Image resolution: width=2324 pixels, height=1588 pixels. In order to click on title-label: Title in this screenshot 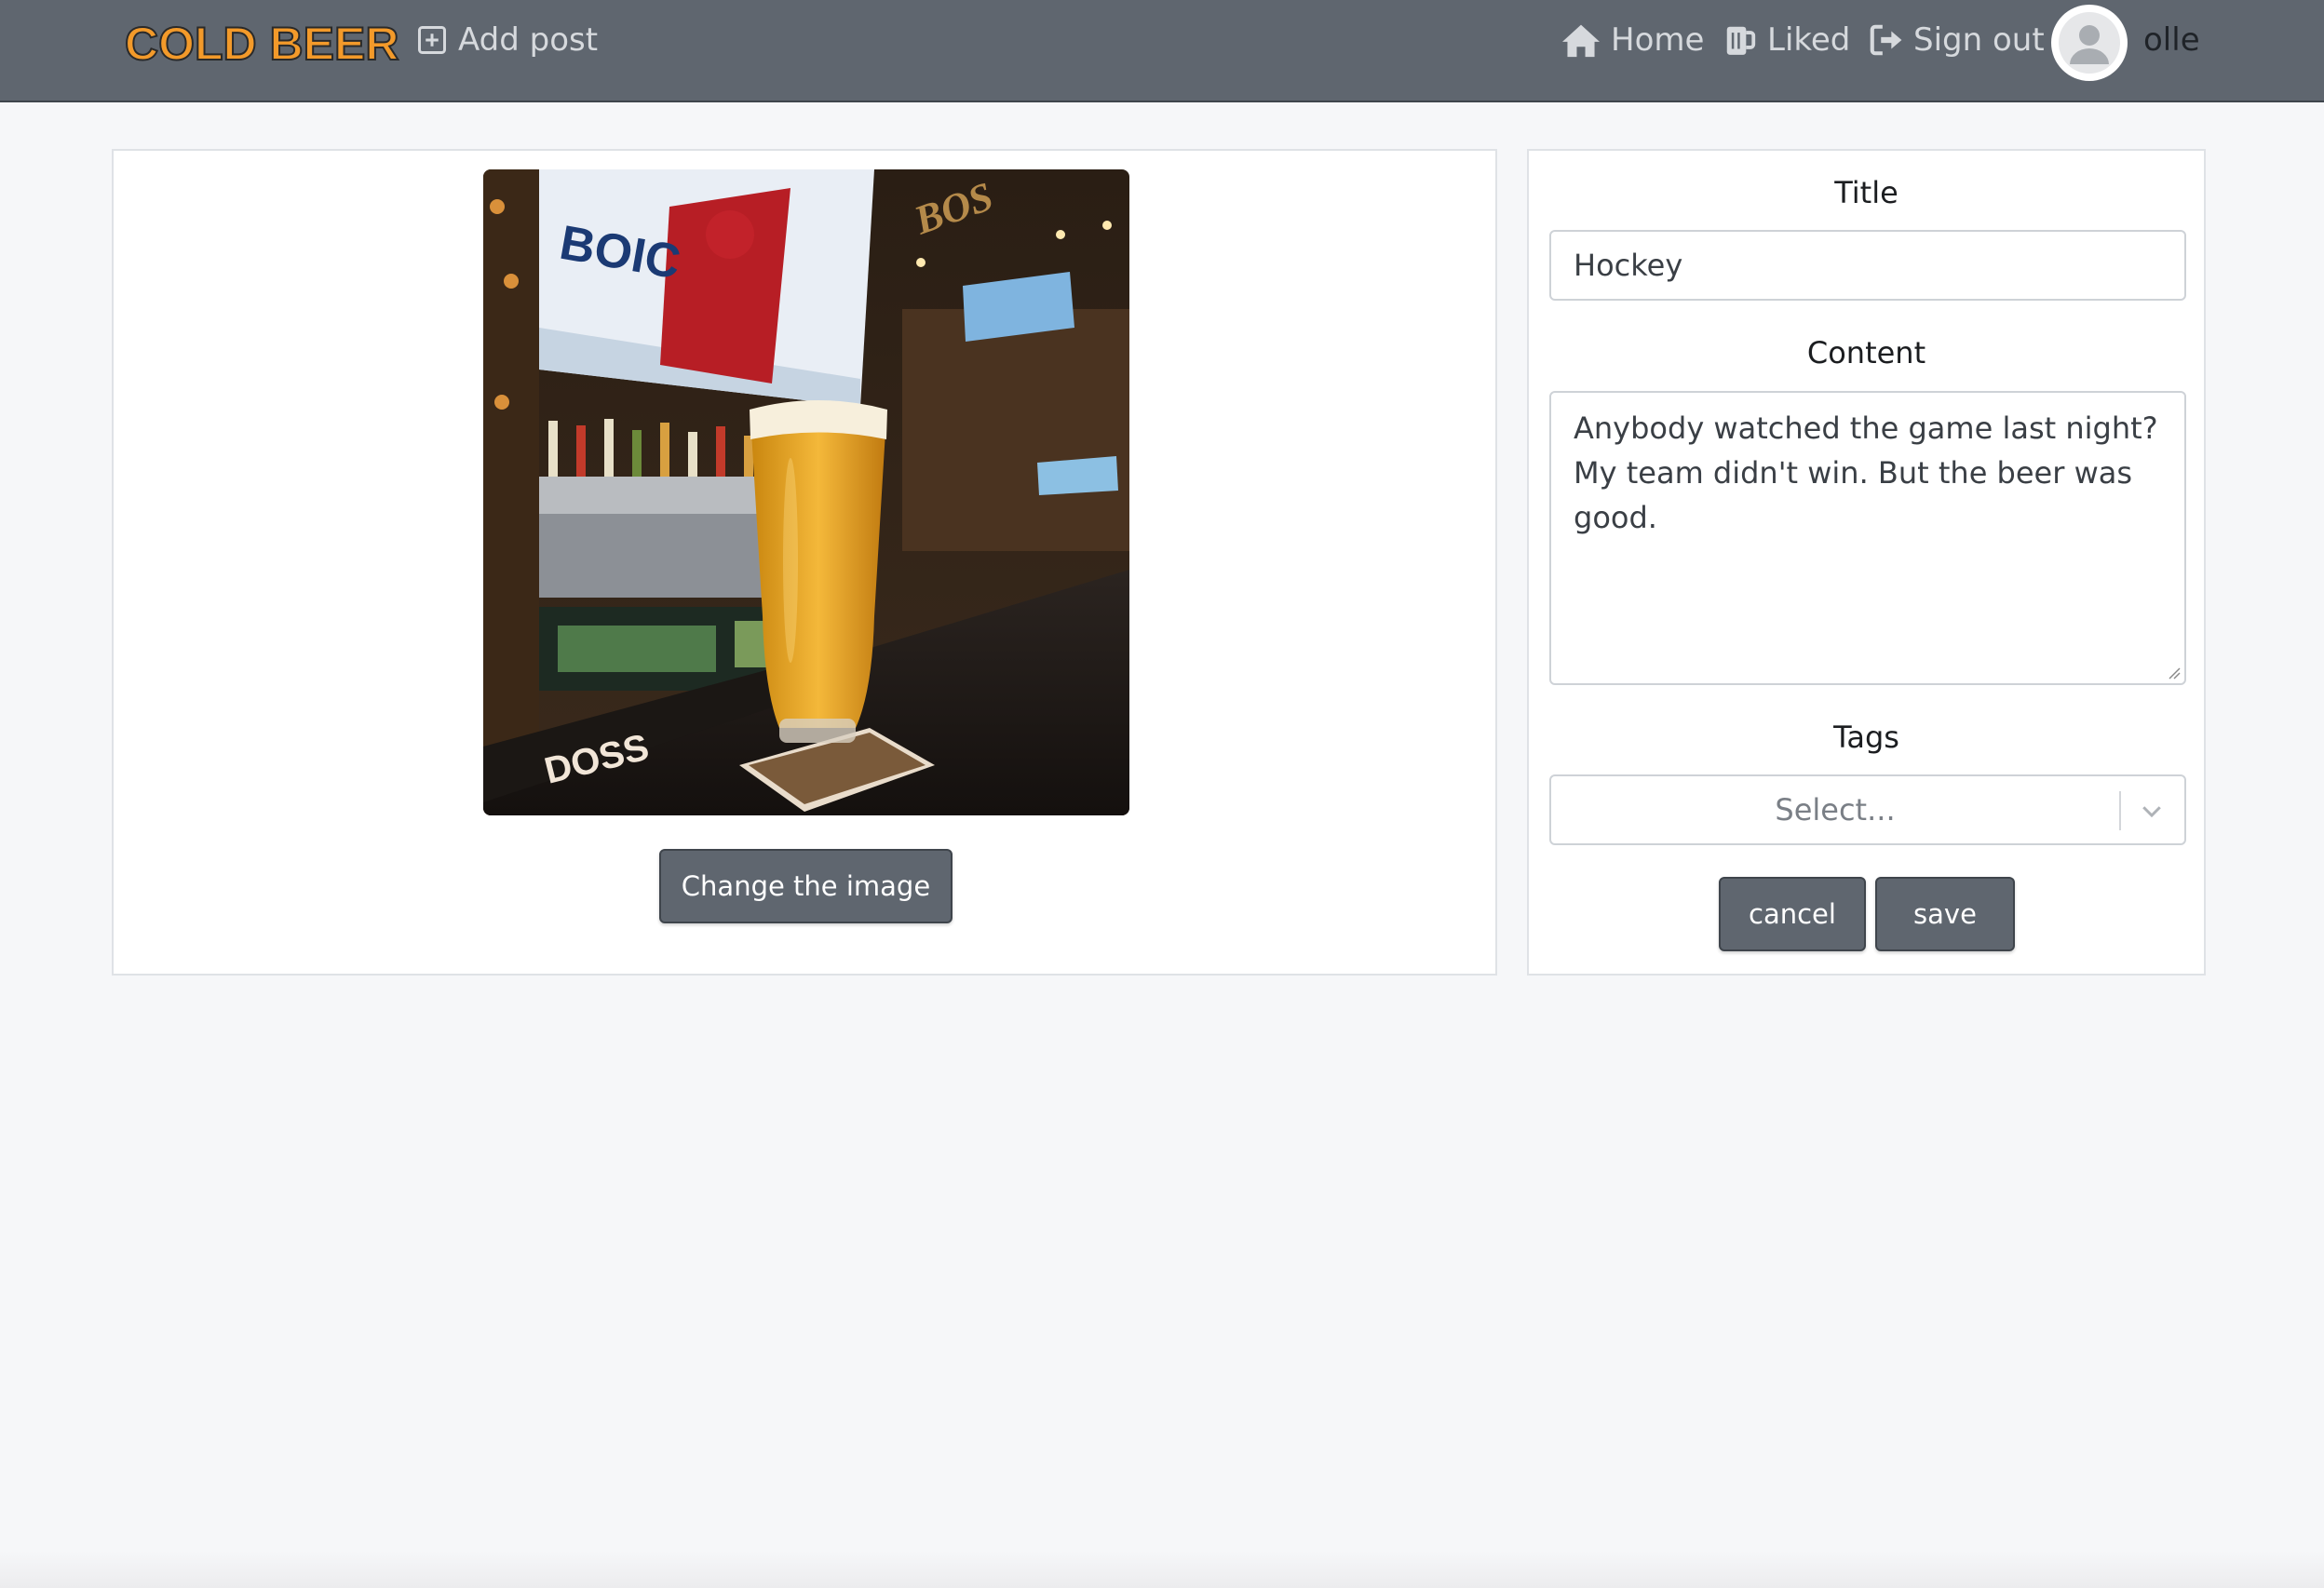, I will do `click(1866, 192)`.